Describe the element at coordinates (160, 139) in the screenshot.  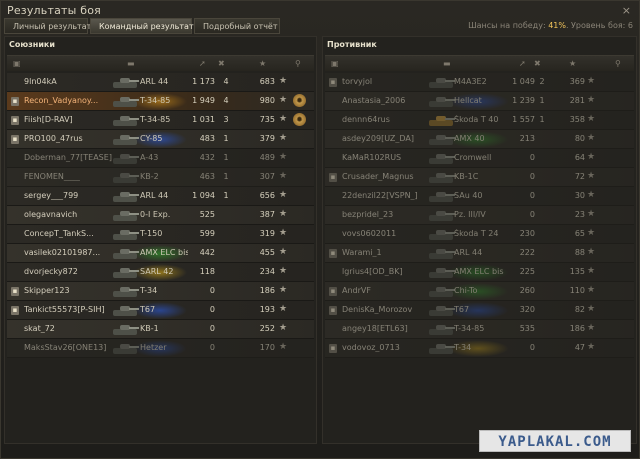
I see `player-row: ▪ PRO100_47rus CY-85 483 1 379 ★` at that location.